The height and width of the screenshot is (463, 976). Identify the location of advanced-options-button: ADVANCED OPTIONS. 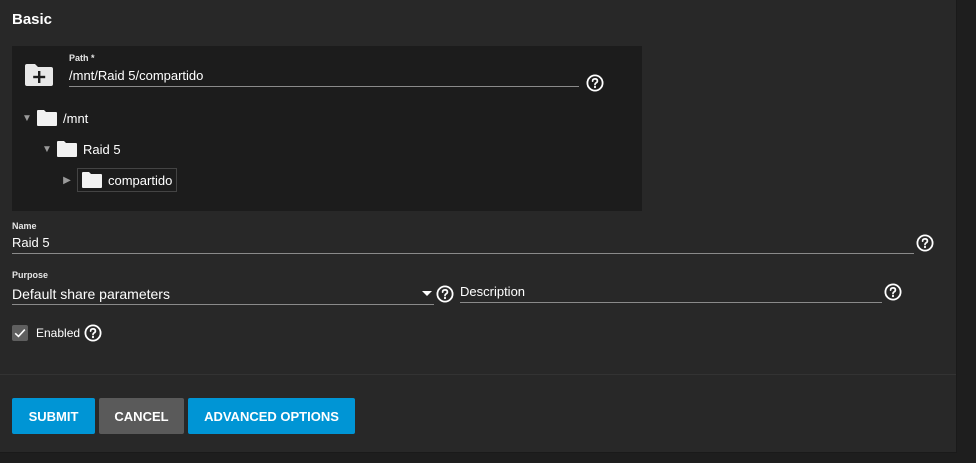
(271, 416).